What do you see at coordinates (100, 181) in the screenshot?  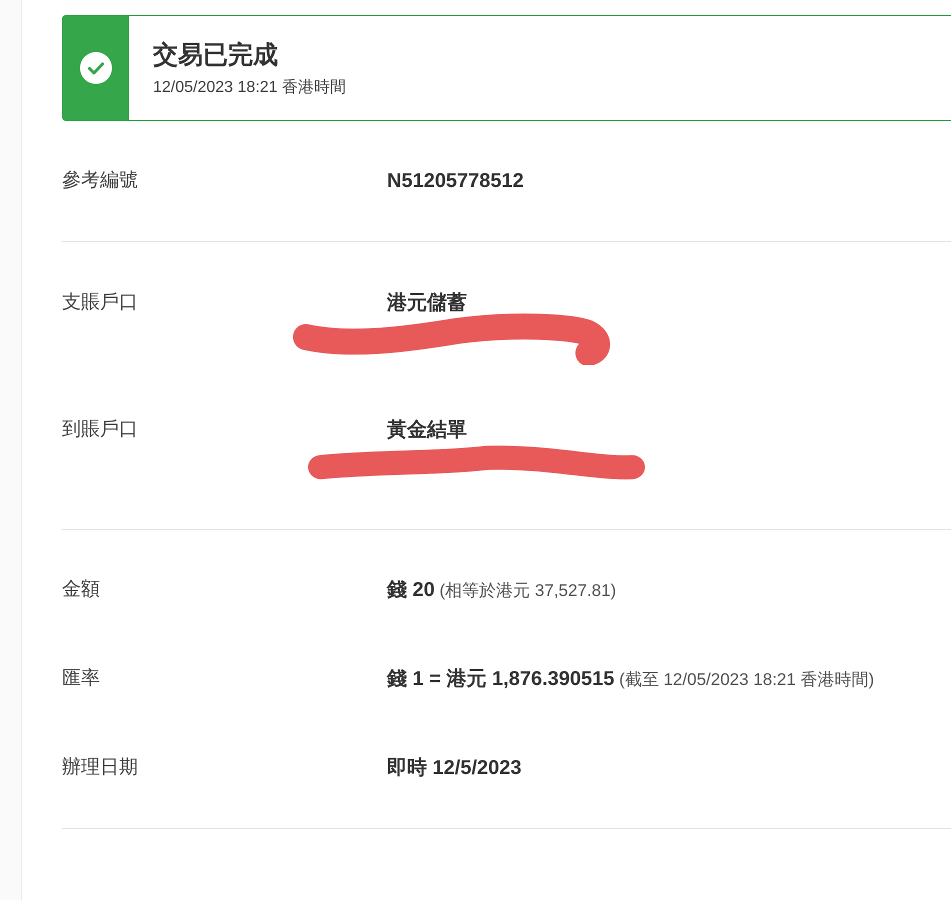 I see `field-label: 參考編號` at bounding box center [100, 181].